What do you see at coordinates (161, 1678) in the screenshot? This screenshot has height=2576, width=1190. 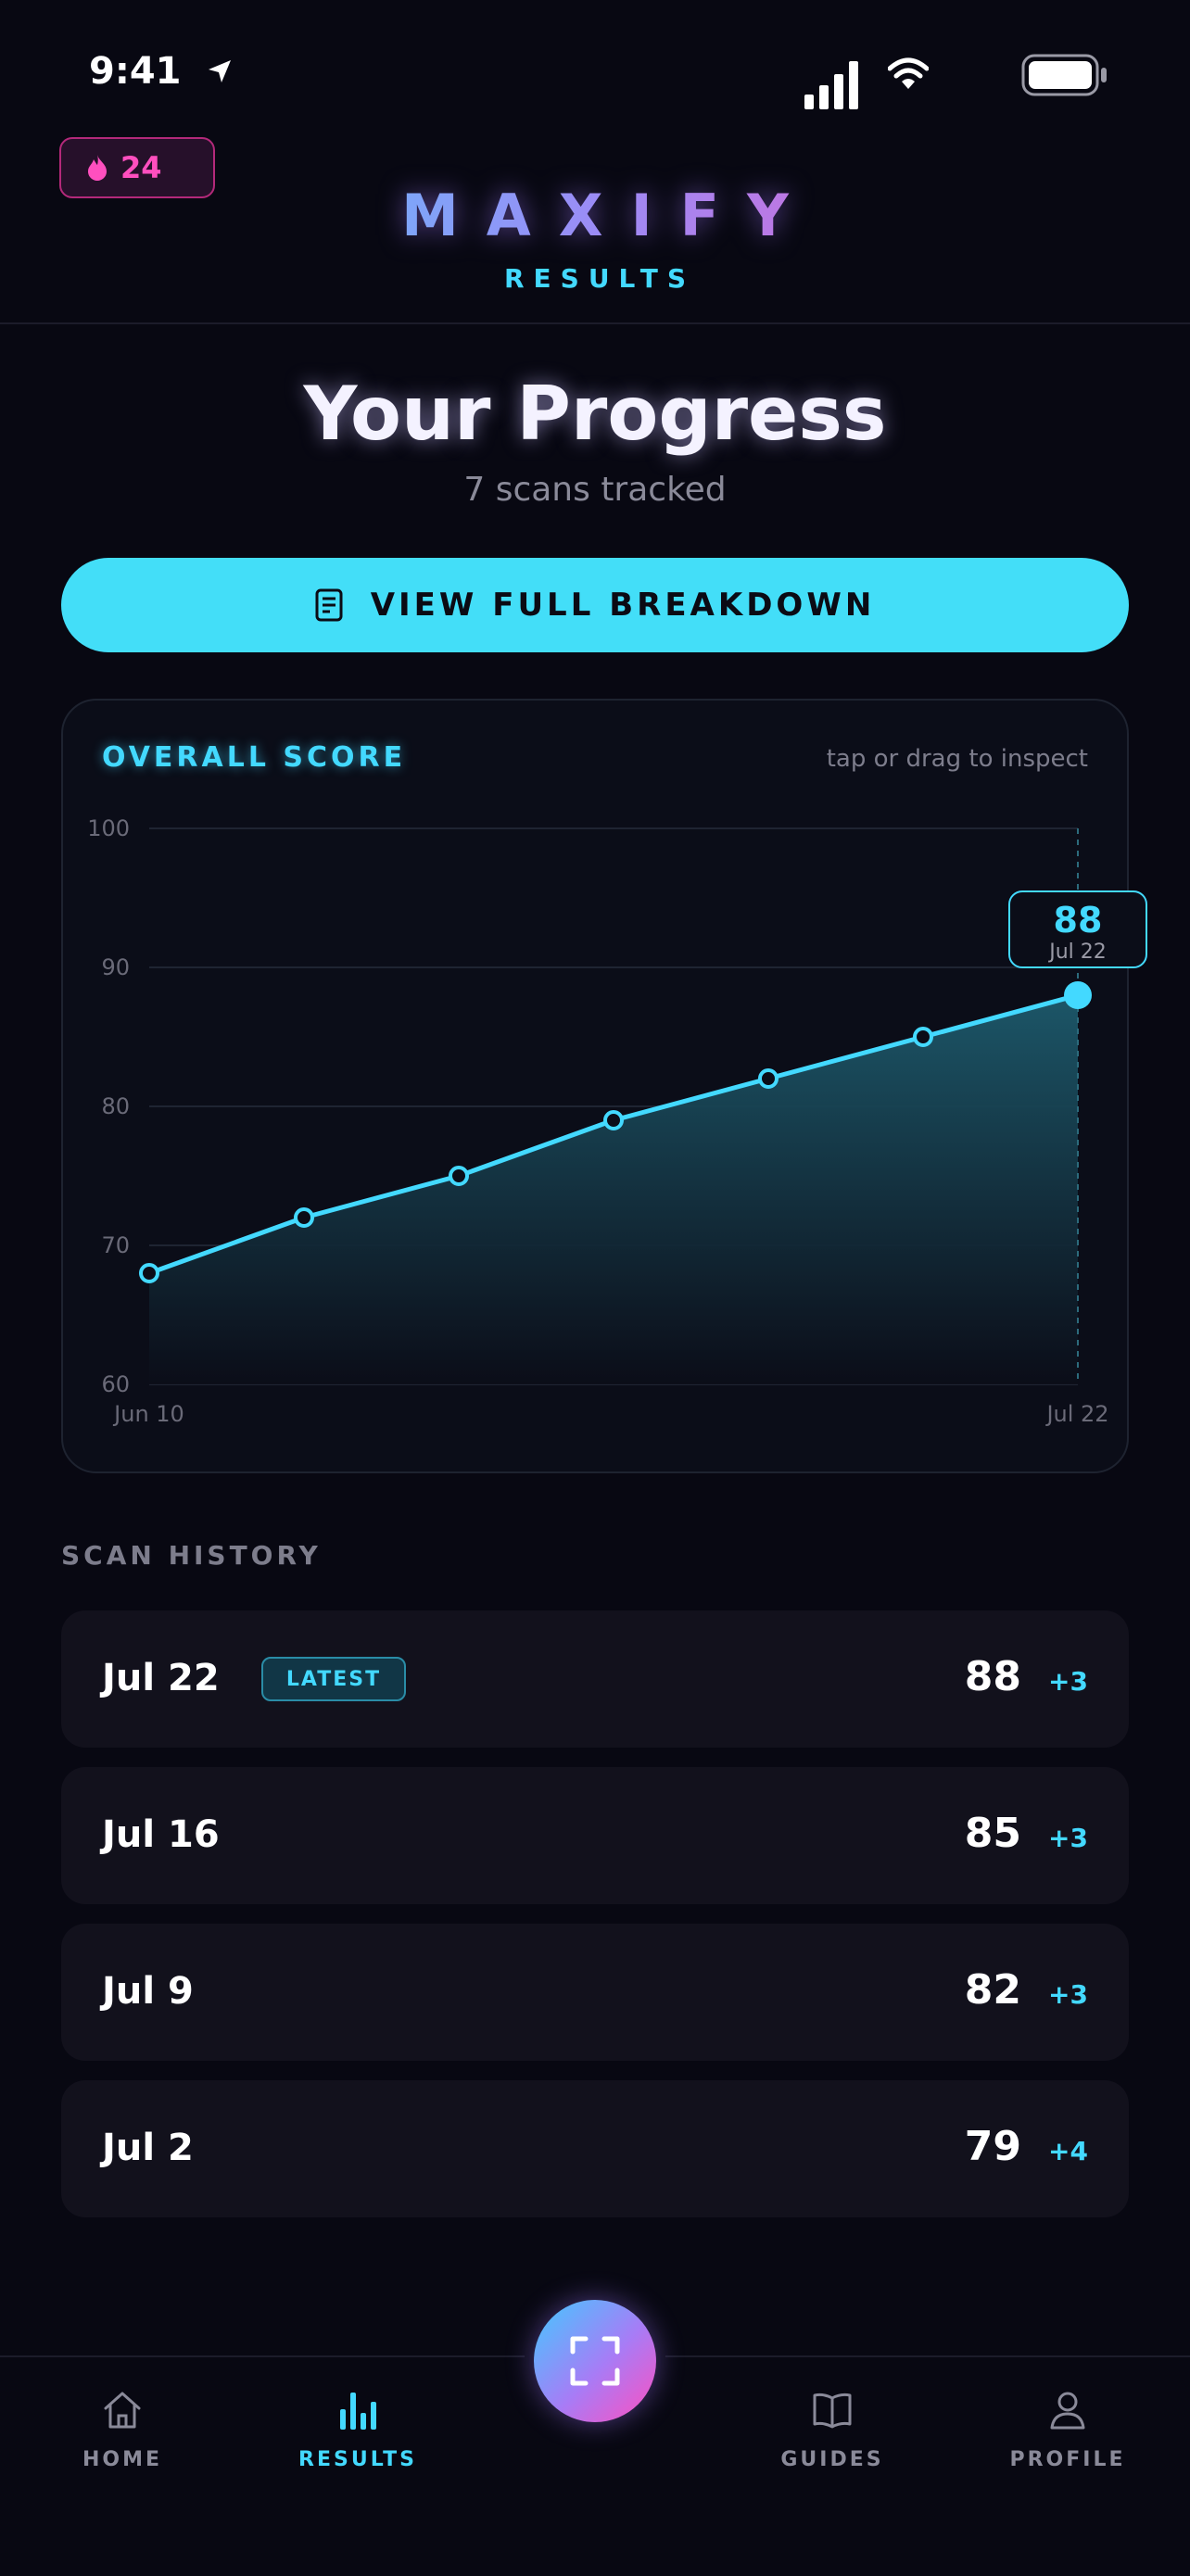 I see `history-date: Jul 22` at bounding box center [161, 1678].